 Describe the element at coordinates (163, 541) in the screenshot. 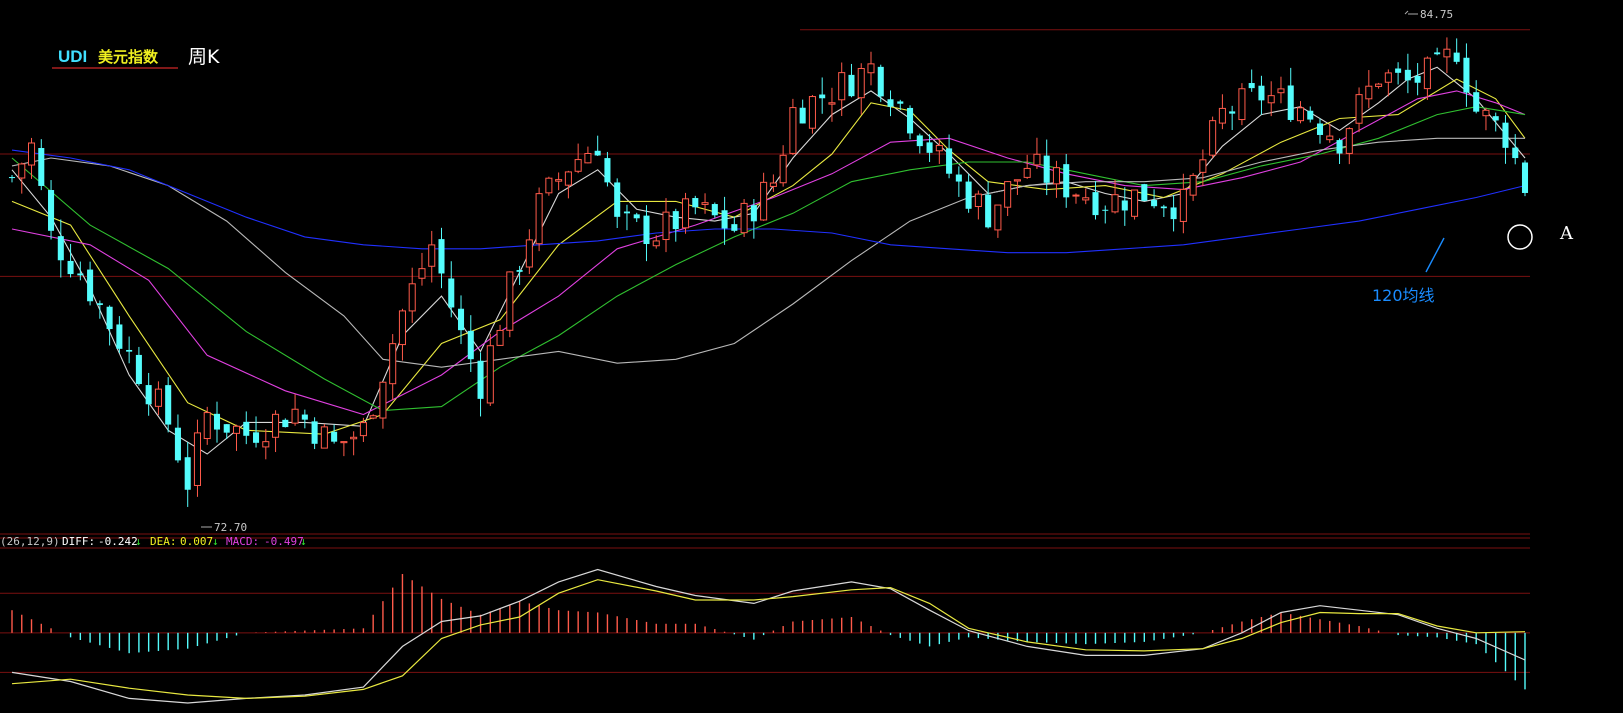

I see `dea-label: DEA:` at that location.